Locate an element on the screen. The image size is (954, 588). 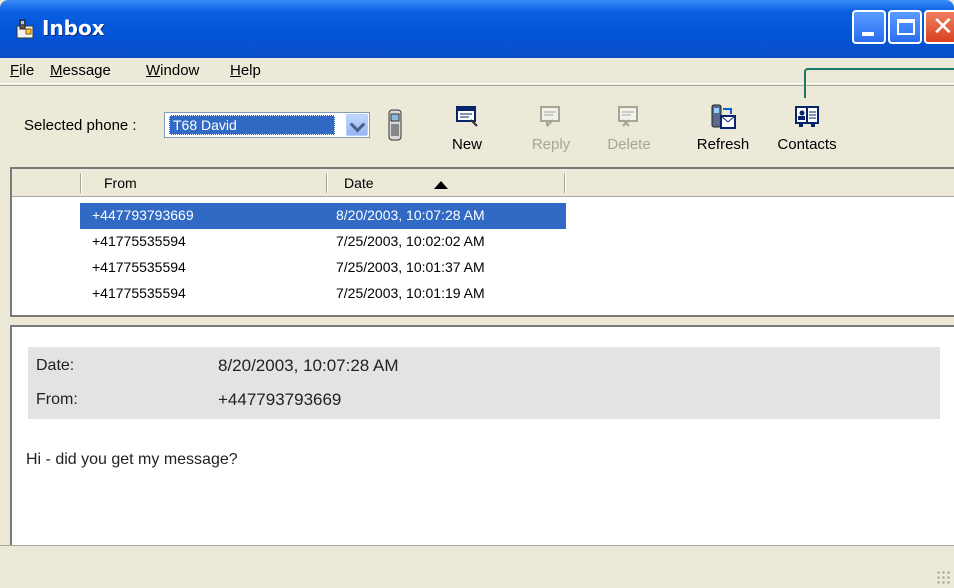
minimize-icon is located at coordinates (868, 34).